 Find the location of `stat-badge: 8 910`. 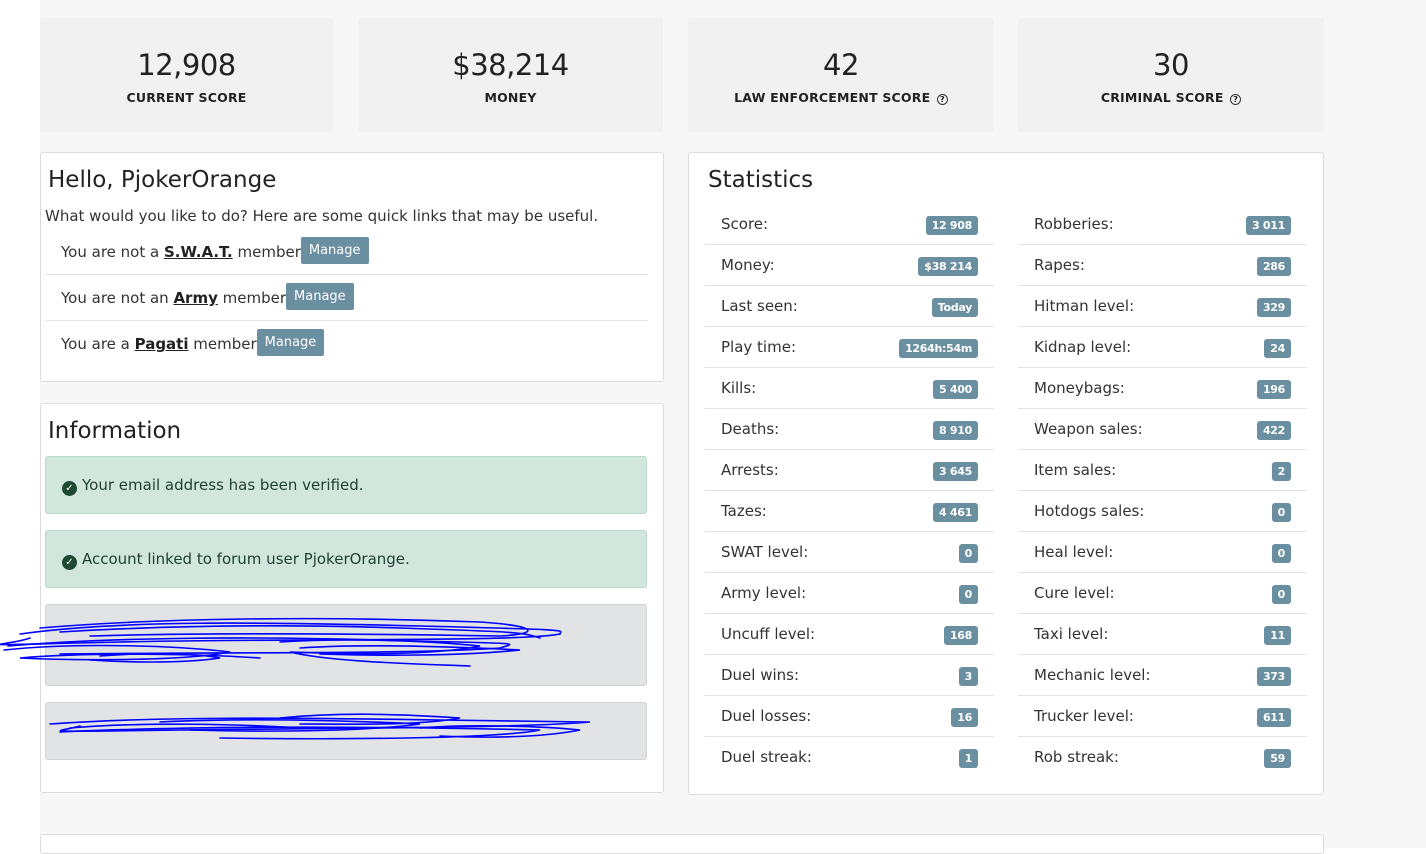

stat-badge: 8 910 is located at coordinates (955, 430).